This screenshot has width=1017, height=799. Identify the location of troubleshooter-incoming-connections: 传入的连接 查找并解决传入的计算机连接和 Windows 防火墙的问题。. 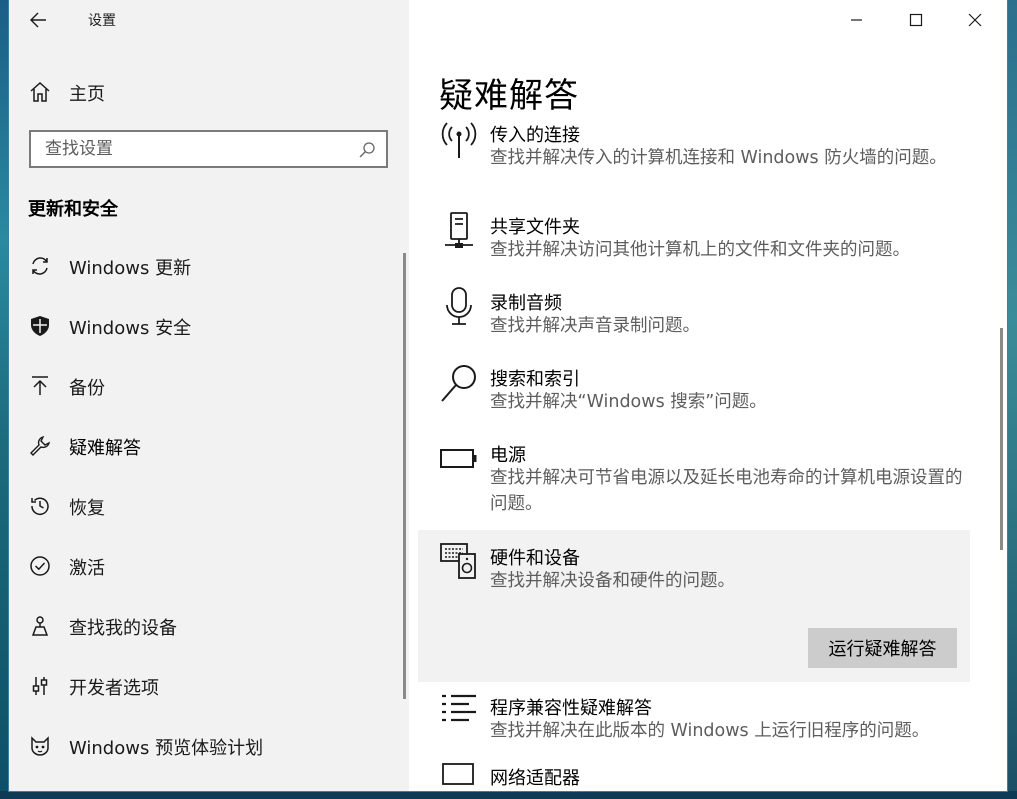
(703, 155).